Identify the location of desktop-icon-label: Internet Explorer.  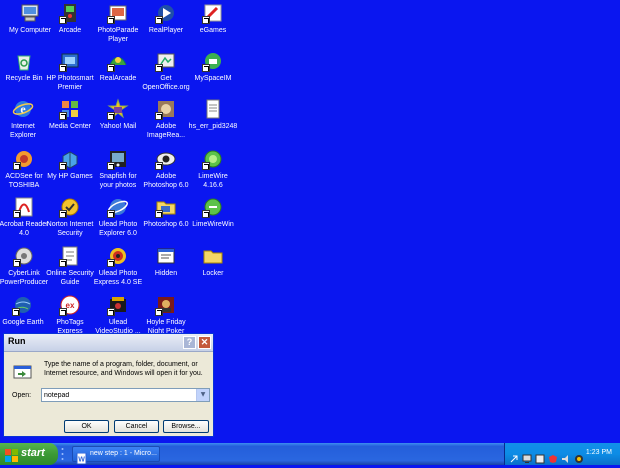
(23, 131).